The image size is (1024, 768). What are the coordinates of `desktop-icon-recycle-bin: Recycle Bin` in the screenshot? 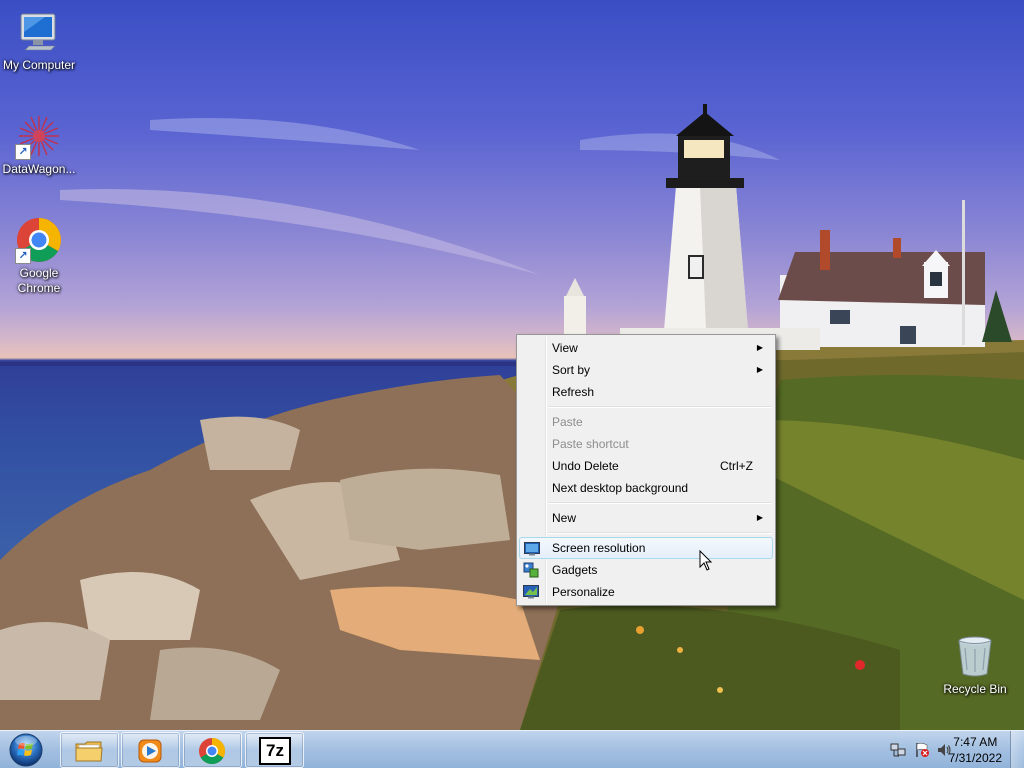 It's located at (975, 664).